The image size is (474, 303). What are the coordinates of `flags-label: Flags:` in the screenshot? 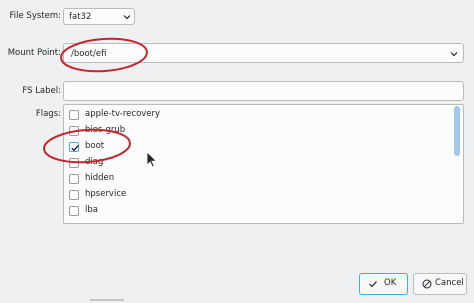 It's located at (48, 114).